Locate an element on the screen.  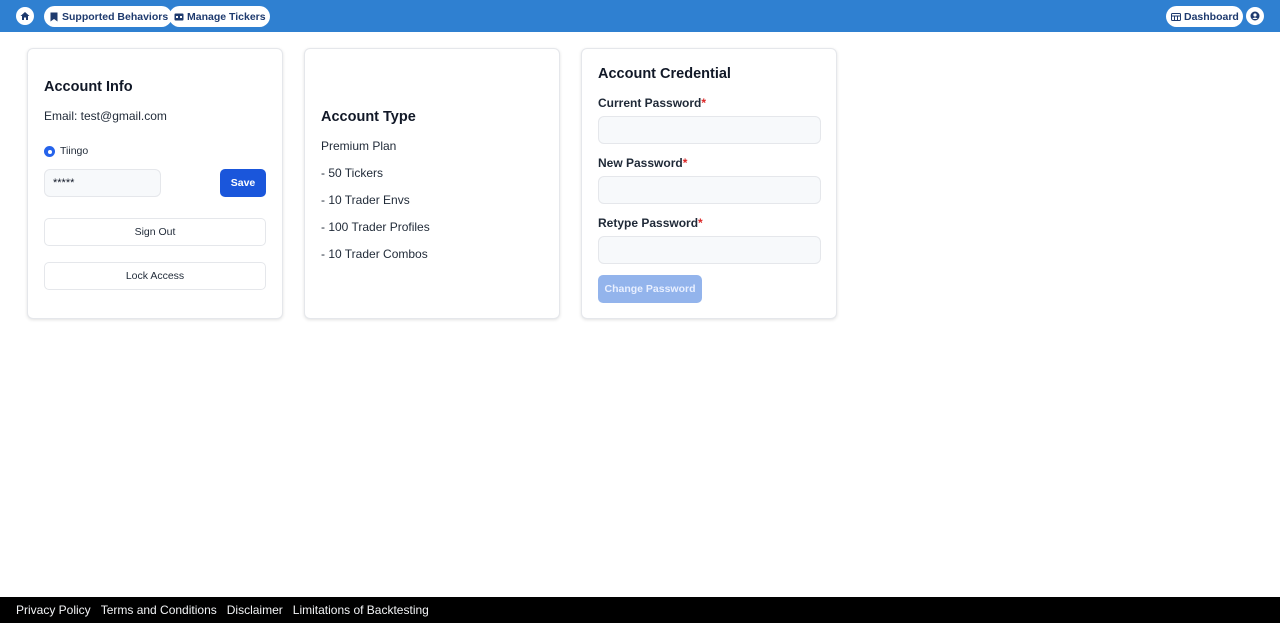
new-password-input is located at coordinates (709, 190).